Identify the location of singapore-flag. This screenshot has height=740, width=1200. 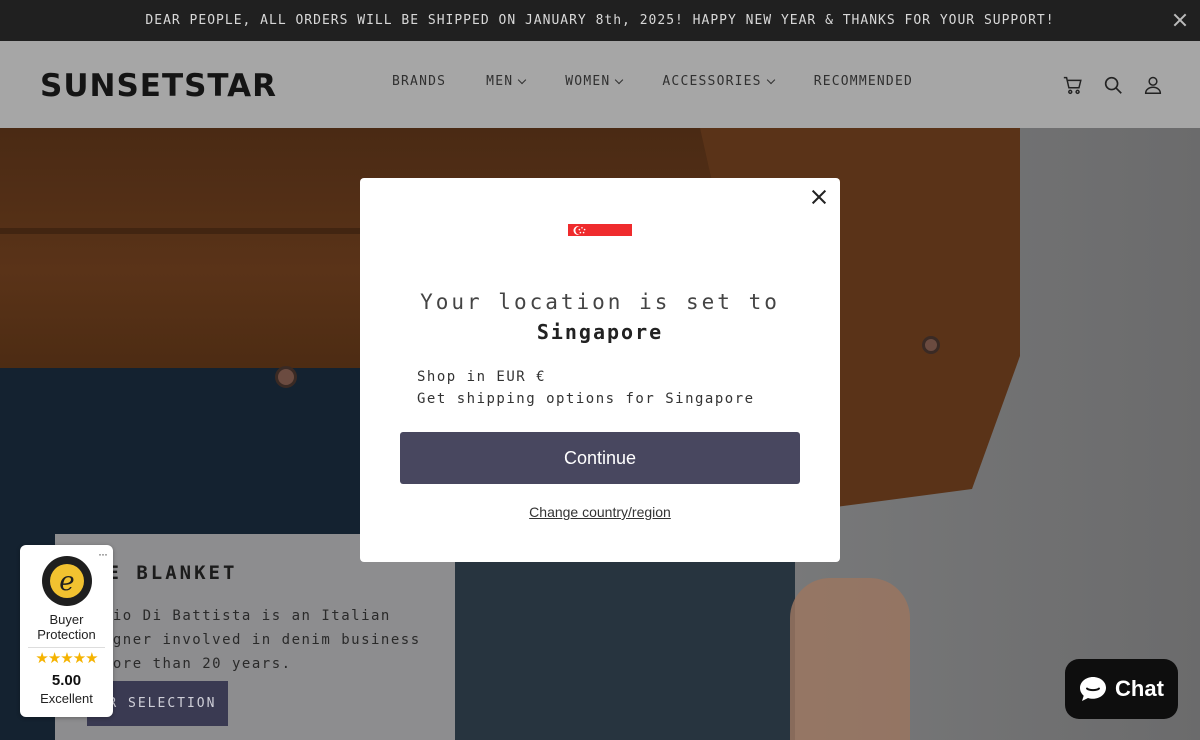
(600, 236).